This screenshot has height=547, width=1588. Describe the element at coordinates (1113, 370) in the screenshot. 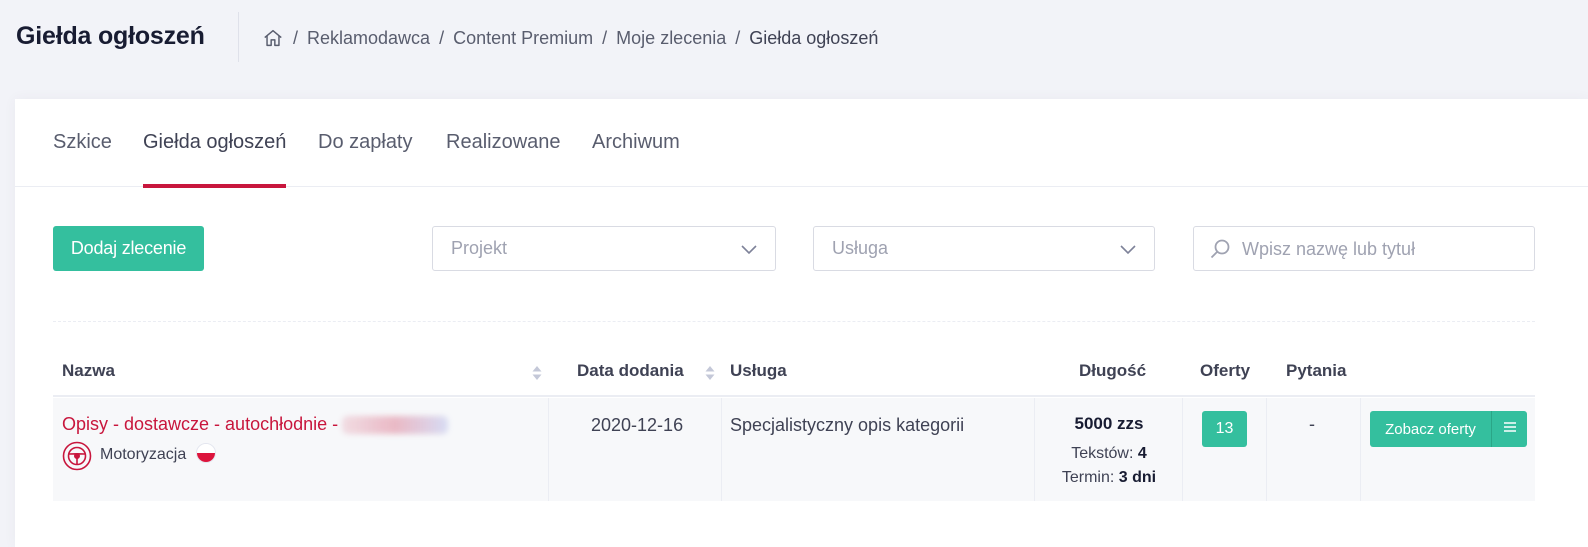

I see `column-header-dlugosc: Długość` at that location.